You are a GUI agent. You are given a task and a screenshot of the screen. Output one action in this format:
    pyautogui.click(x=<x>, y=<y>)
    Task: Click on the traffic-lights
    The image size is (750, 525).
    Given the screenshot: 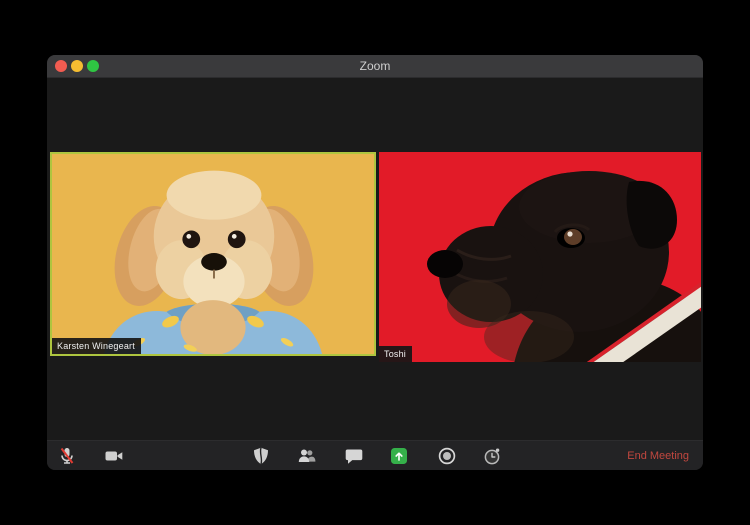 What is the action you would take?
    pyautogui.click(x=77, y=66)
    